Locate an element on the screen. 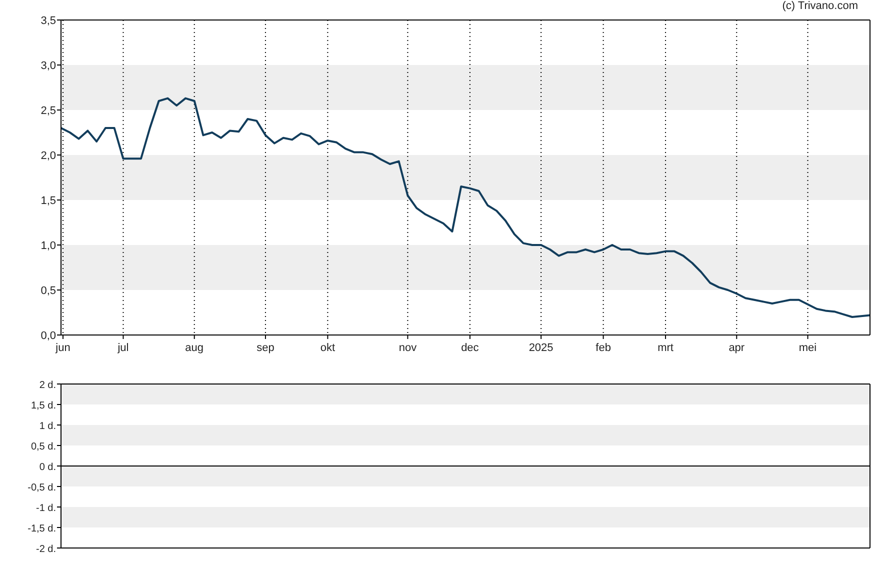 The height and width of the screenshot is (565, 888). y-tick-label: 2,5 is located at coordinates (48, 111).